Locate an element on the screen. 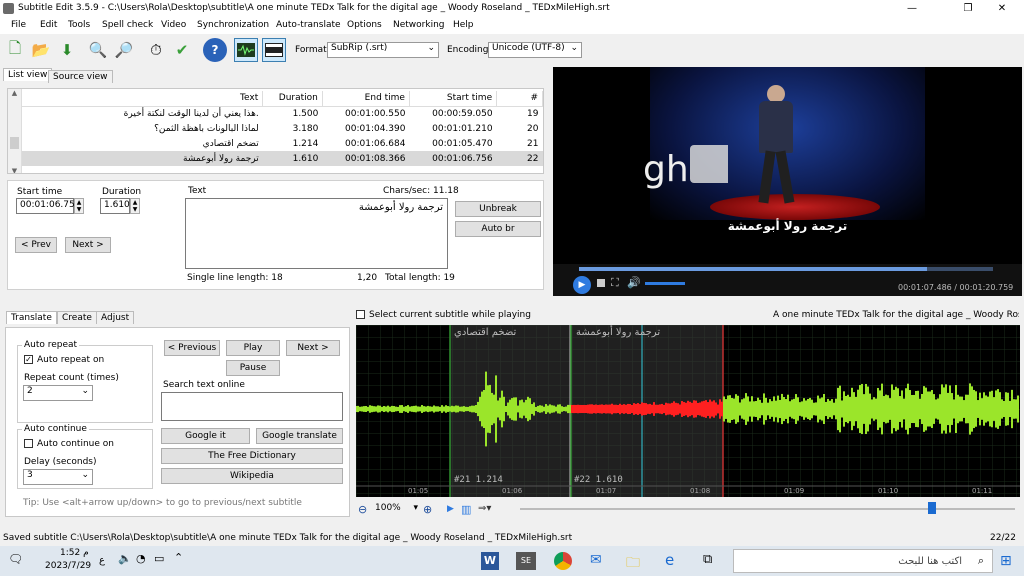  google-translate-button: Google translate is located at coordinates (299, 436).